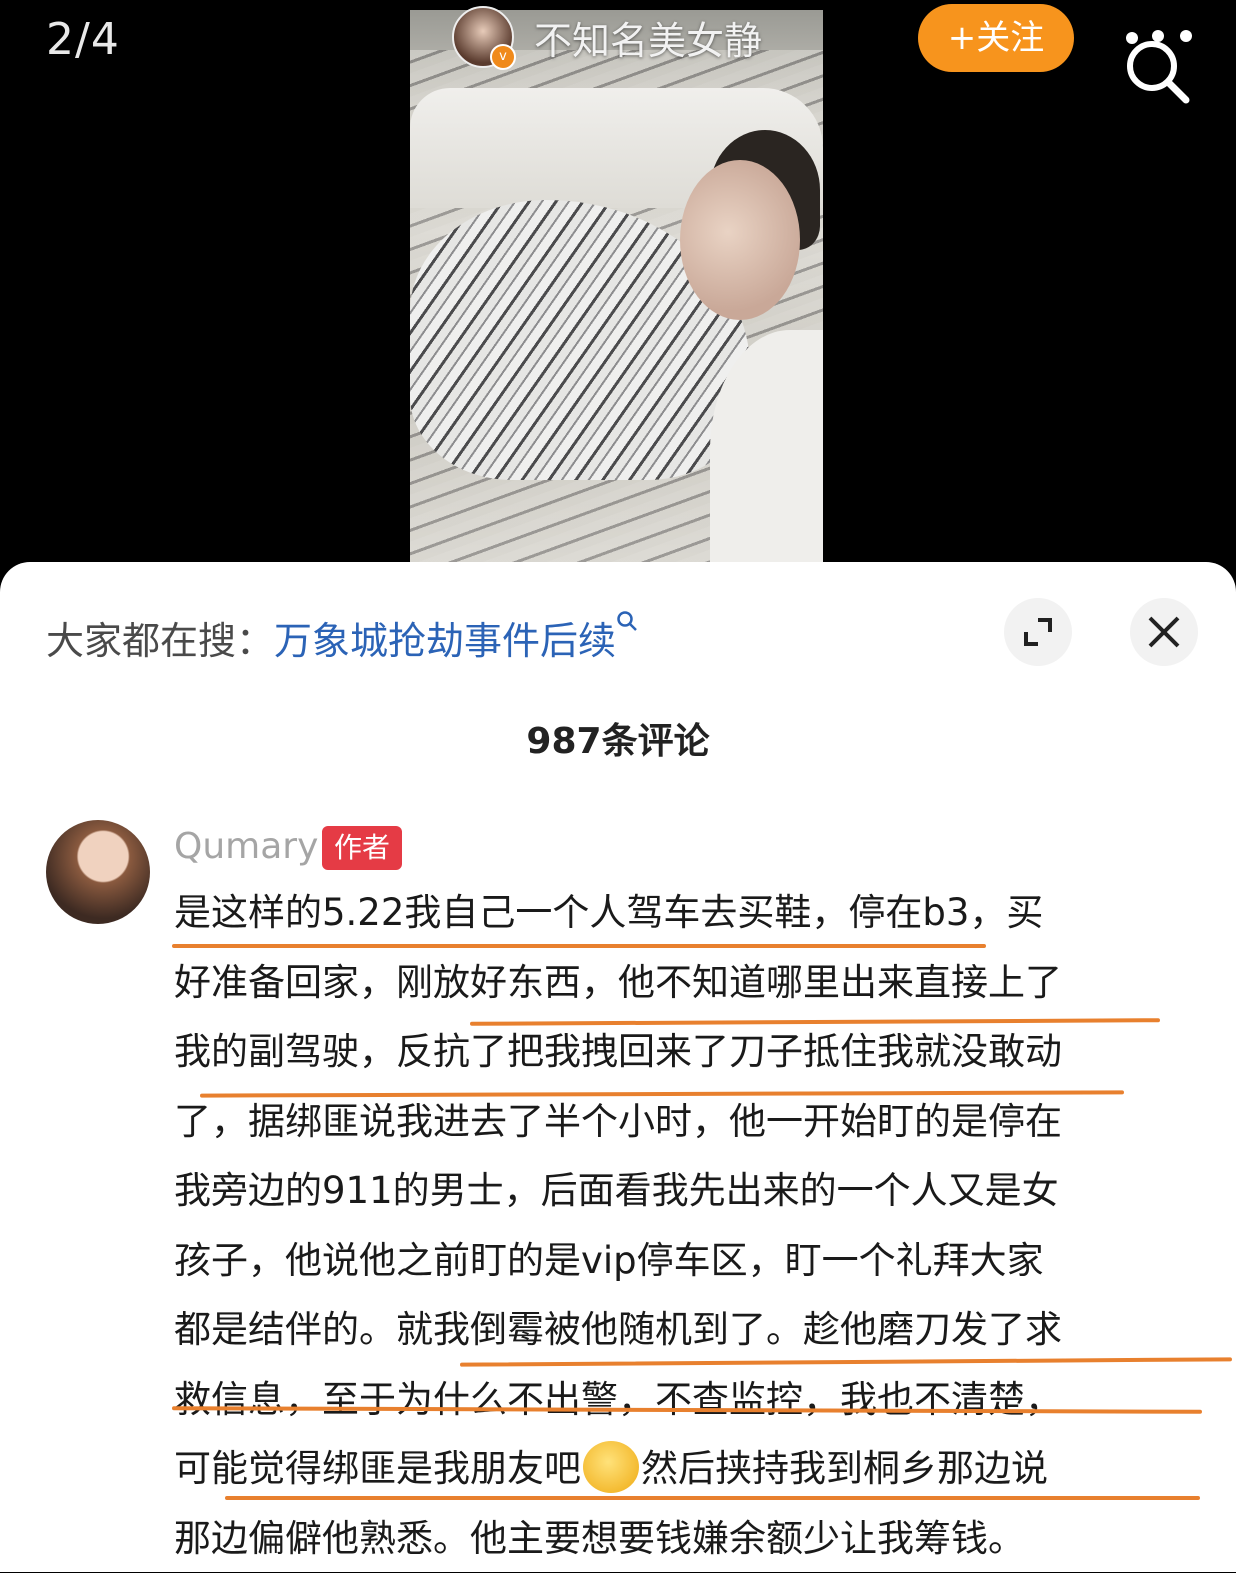  What do you see at coordinates (684, 913) in the screenshot?
I see `comment-line: 是这样的5.22我自己一个人驾车去买鞋，停在b3，买` at bounding box center [684, 913].